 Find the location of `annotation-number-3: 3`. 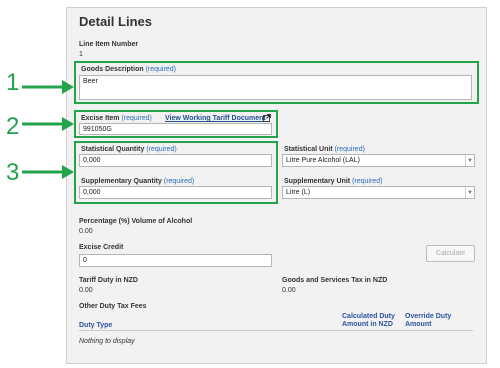

annotation-number-3: 3 is located at coordinates (13, 172).